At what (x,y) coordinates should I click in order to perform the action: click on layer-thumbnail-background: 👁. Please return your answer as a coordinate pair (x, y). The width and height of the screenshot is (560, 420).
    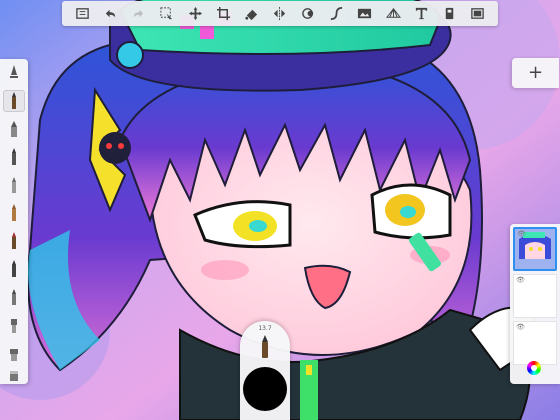
    Looking at the image, I should click on (535, 343).